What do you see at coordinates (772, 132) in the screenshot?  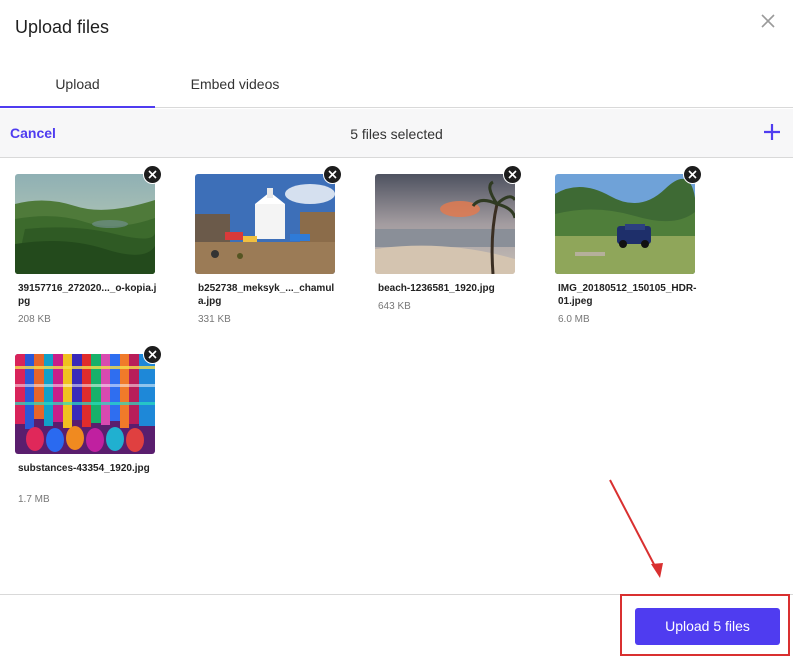 I see `plus-icon` at bounding box center [772, 132].